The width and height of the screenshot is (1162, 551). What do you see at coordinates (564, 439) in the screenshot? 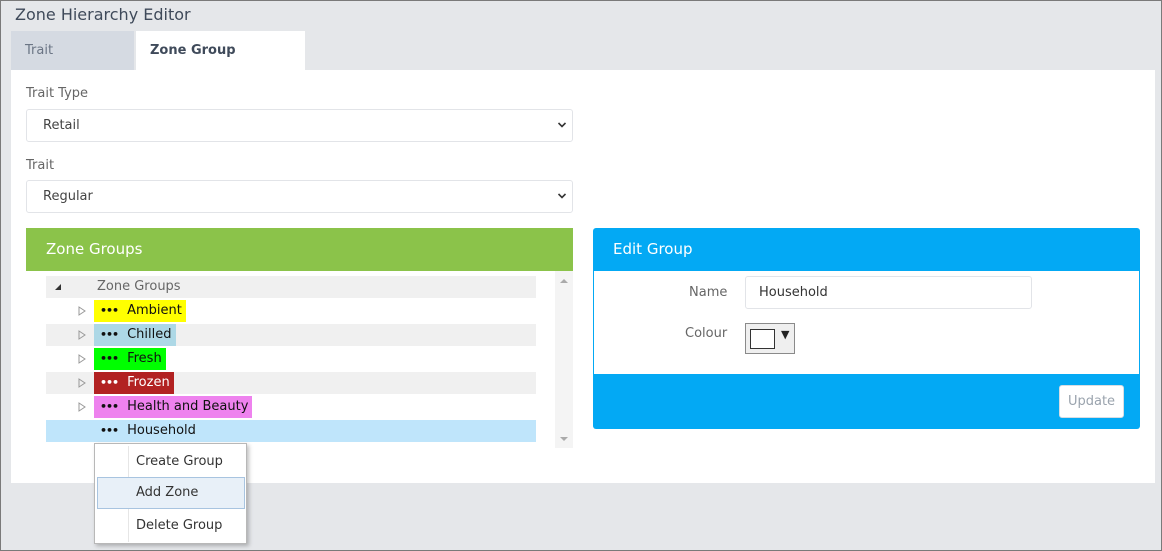
I see `scroll-down-icon` at bounding box center [564, 439].